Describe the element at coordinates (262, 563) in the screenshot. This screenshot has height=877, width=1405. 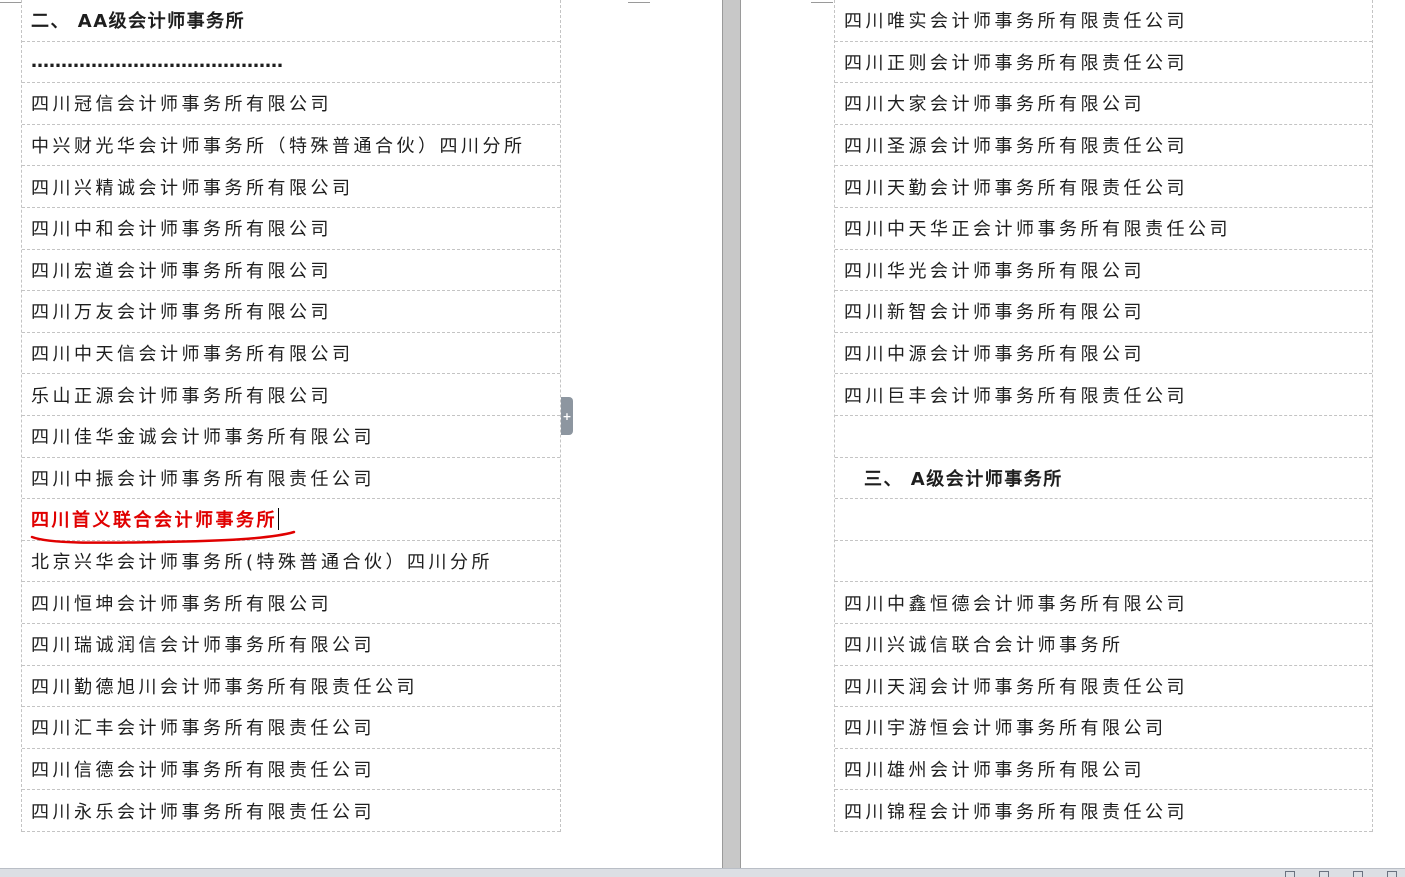
I see `row-text: 北京兴华会计师事务所(特殊普通合伙）四川分所` at that location.